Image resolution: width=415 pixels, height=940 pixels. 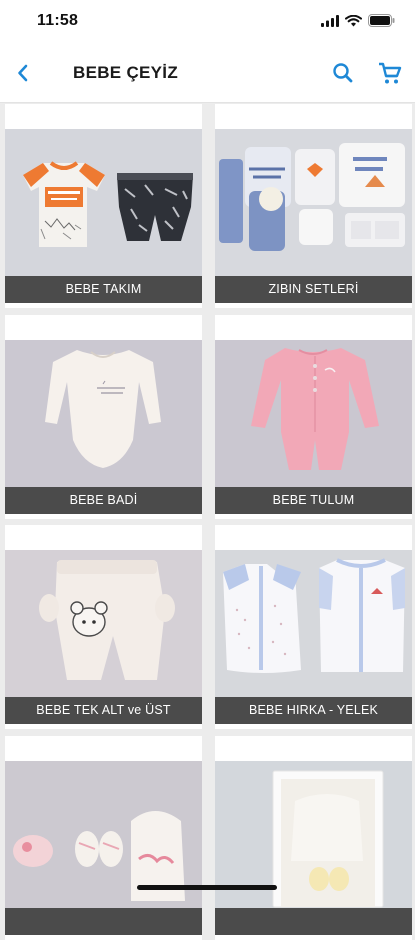 I want to click on status-bar: 11:58, so click(x=207, y=22).